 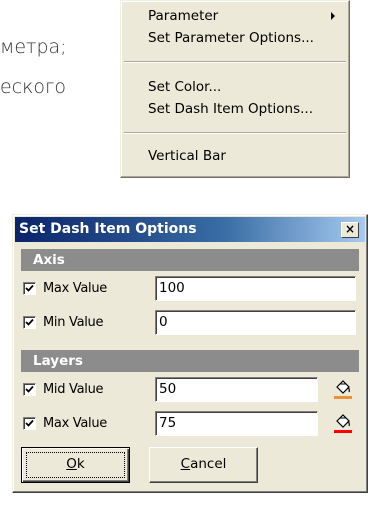 I want to click on layers-max-value-input: 75, so click(x=236, y=423).